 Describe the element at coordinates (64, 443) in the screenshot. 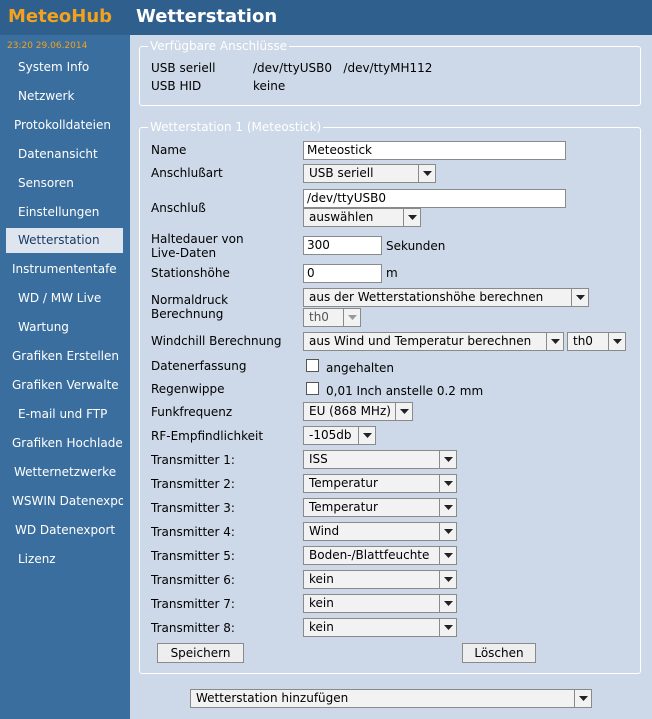

I see `sidebar-item-upload-graphs: Grafiken Hochlade` at that location.